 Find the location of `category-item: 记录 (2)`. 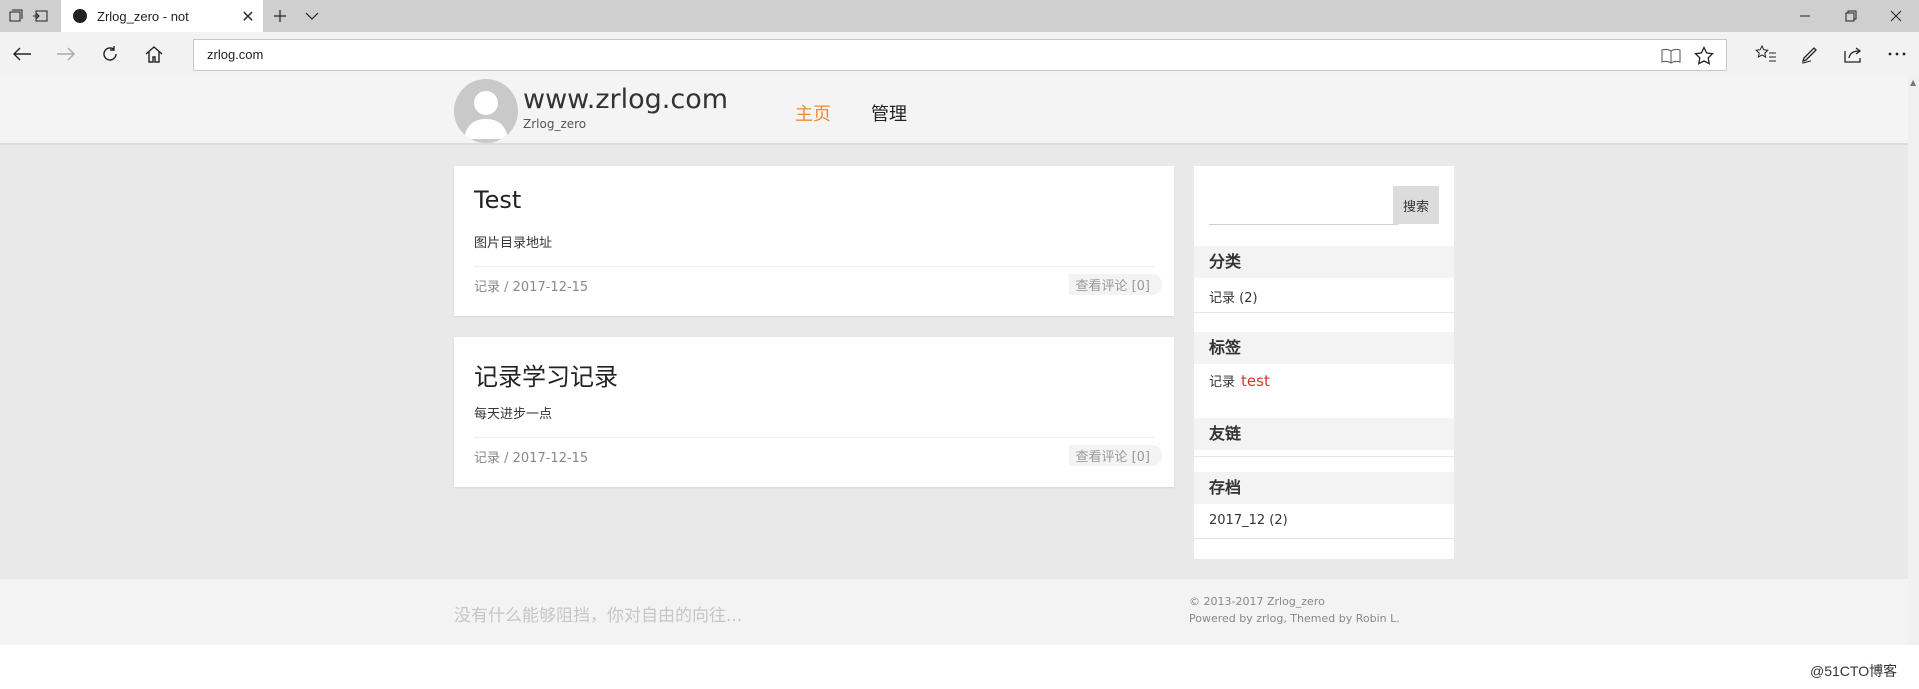

category-item: 记录 (2) is located at coordinates (1233, 296).